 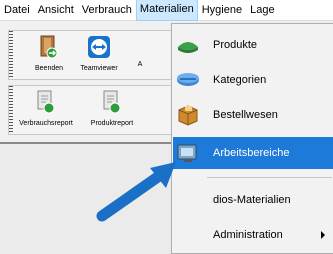 I want to click on menu-item-administration: Administration, so click(x=253, y=235).